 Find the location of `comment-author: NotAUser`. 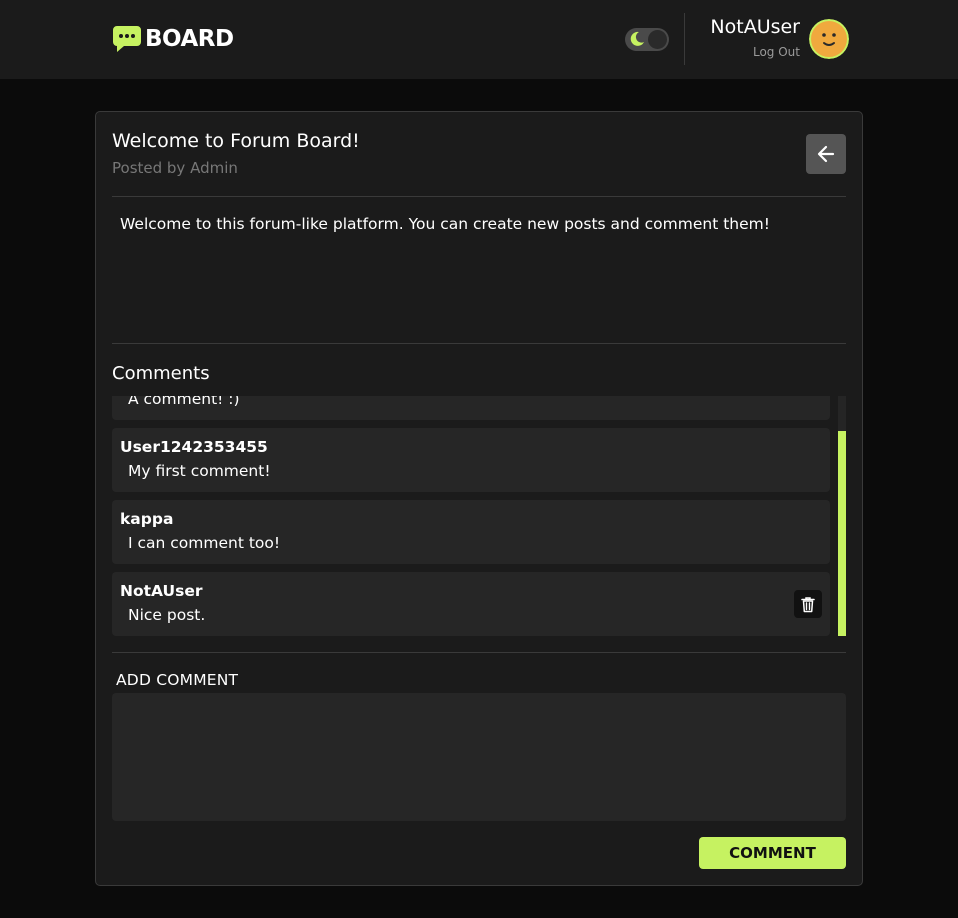

comment-author: NotAUser is located at coordinates (161, 591).